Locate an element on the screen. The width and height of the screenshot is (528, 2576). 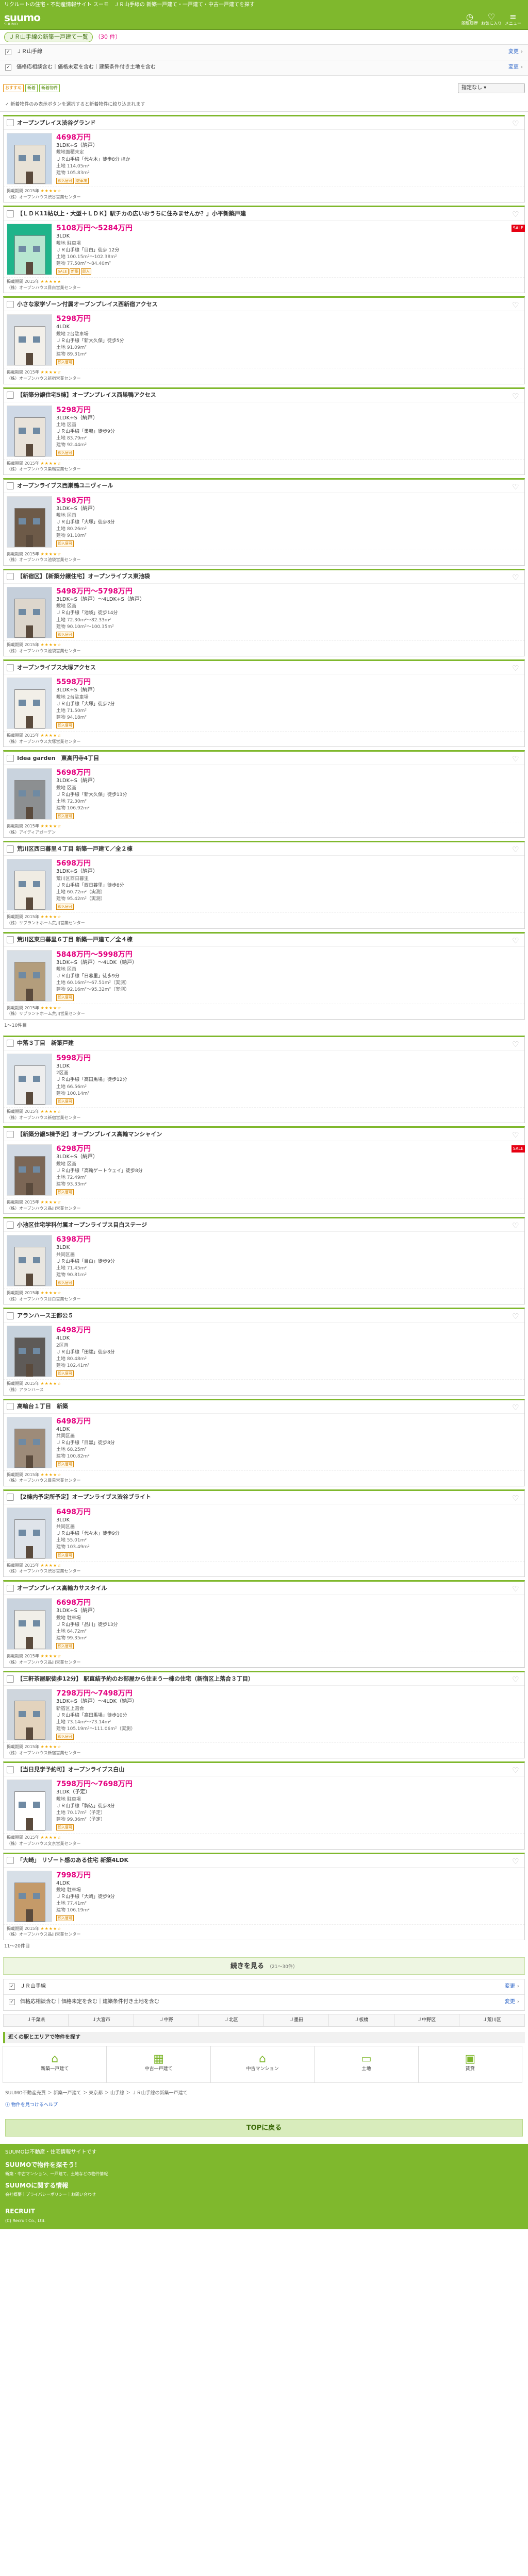
condition-row: ✓ ＪＲ山手線 変更 › is located at coordinates (264, 52).